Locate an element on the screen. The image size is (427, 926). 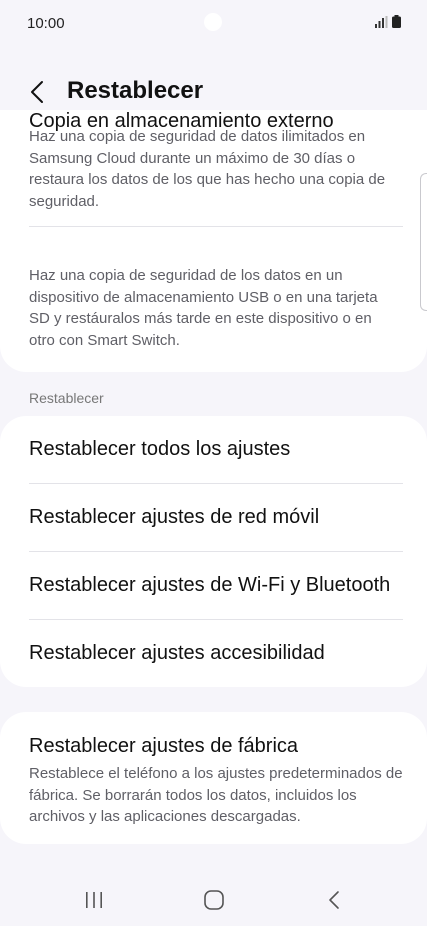
reset-all-settings-item: Restablecer todos los ajustes is located at coordinates (213, 450).